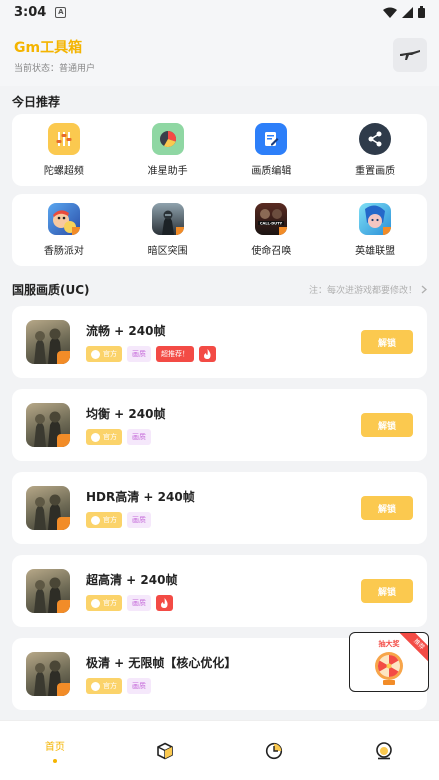  I want to click on mode-card: 均衡 + 240帧 官方 画质 解锁, so click(219, 425).